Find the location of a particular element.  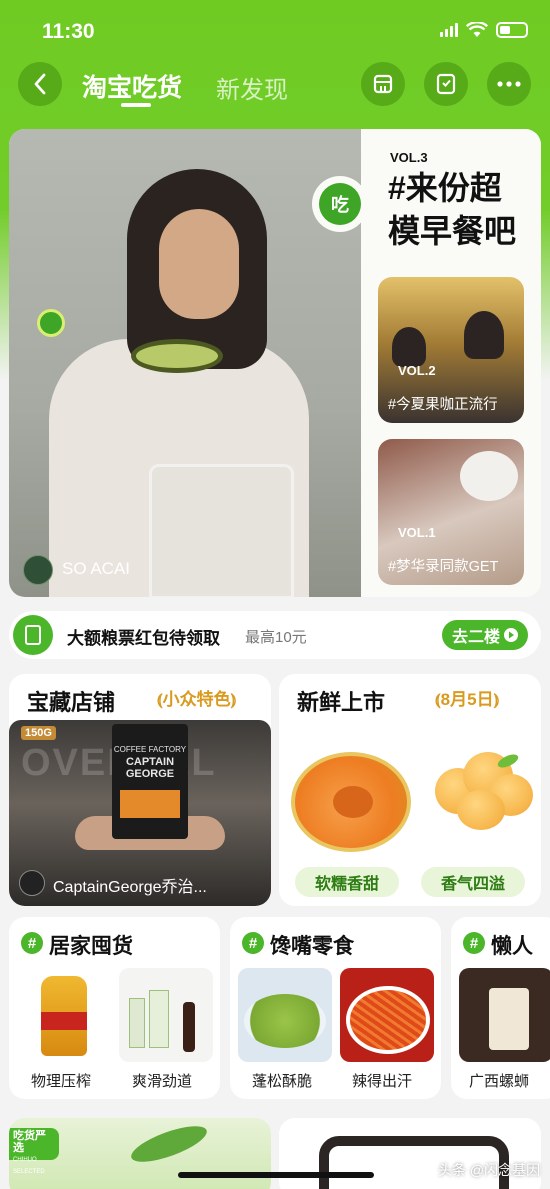

bag-line2: CAPTAIN is located at coordinates (150, 762).